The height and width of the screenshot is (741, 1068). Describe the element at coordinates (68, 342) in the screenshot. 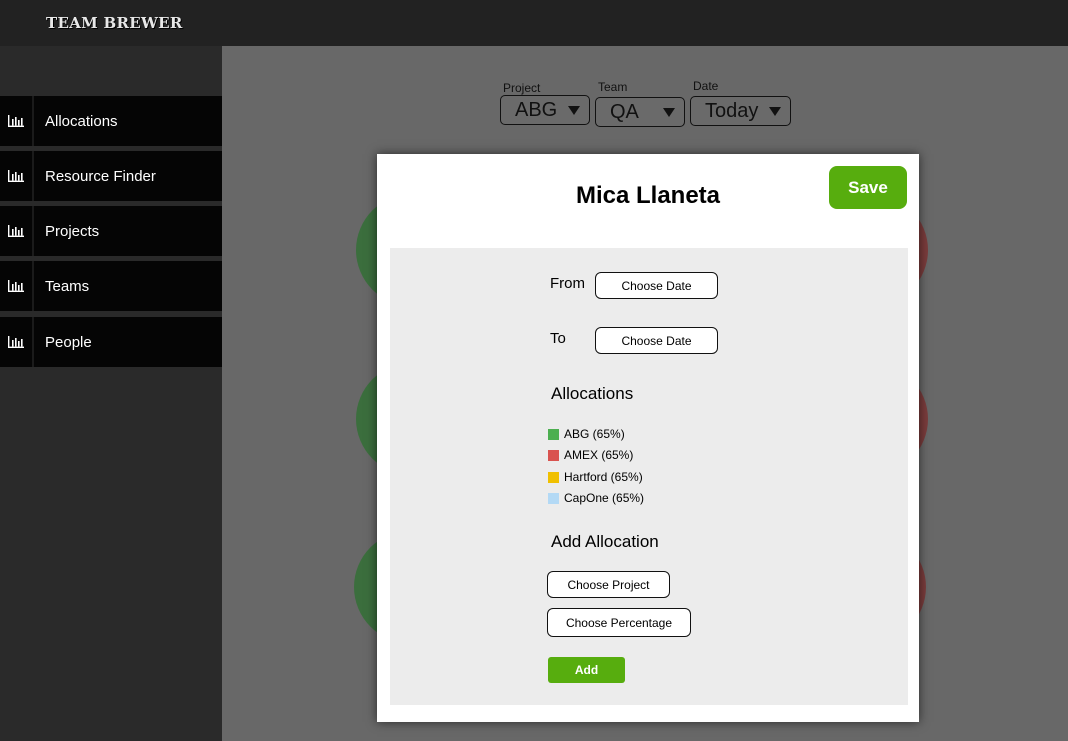

I see `sidebar-item-label: People` at that location.